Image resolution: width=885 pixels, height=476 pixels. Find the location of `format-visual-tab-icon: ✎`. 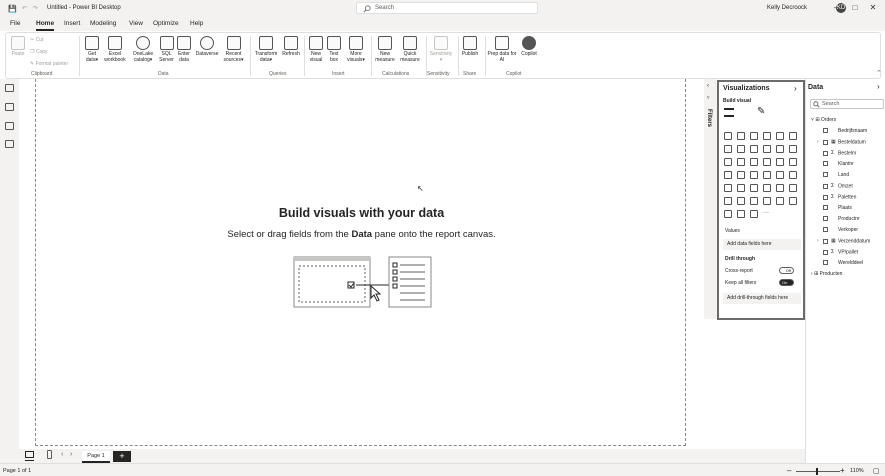

format-visual-tab-icon: ✎ is located at coordinates (761, 111).